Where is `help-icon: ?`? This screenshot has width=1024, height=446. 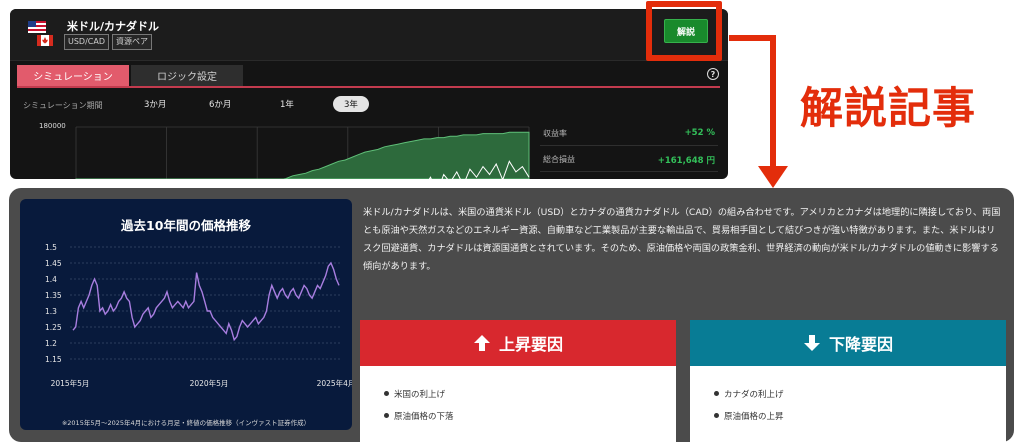 help-icon: ? is located at coordinates (713, 74).